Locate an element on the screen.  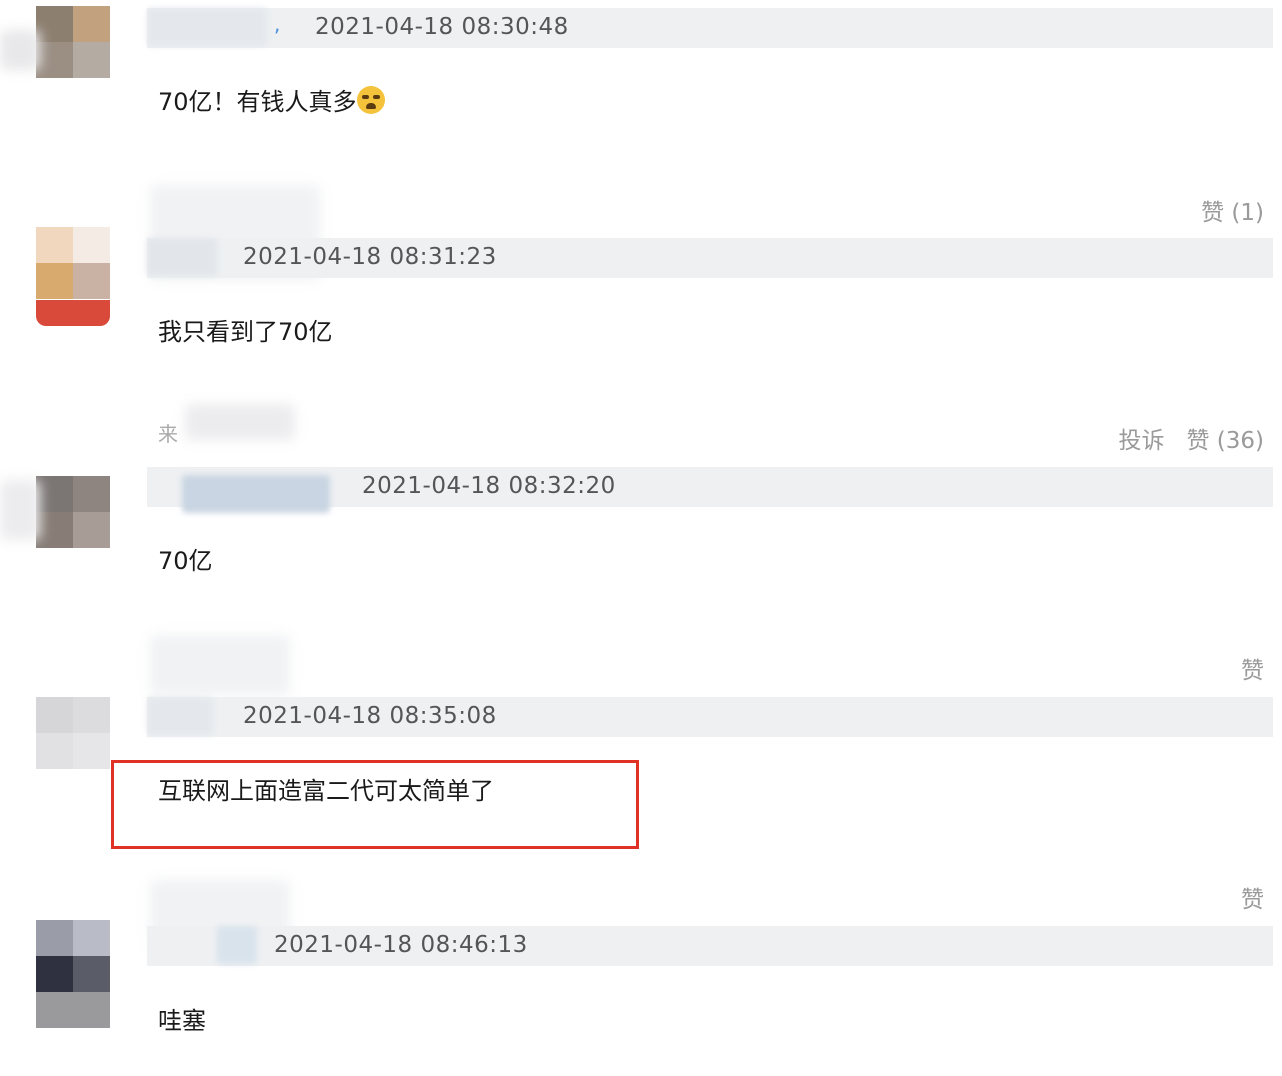
comment-text: 70亿！有钱人真多 is located at coordinates (271, 99).